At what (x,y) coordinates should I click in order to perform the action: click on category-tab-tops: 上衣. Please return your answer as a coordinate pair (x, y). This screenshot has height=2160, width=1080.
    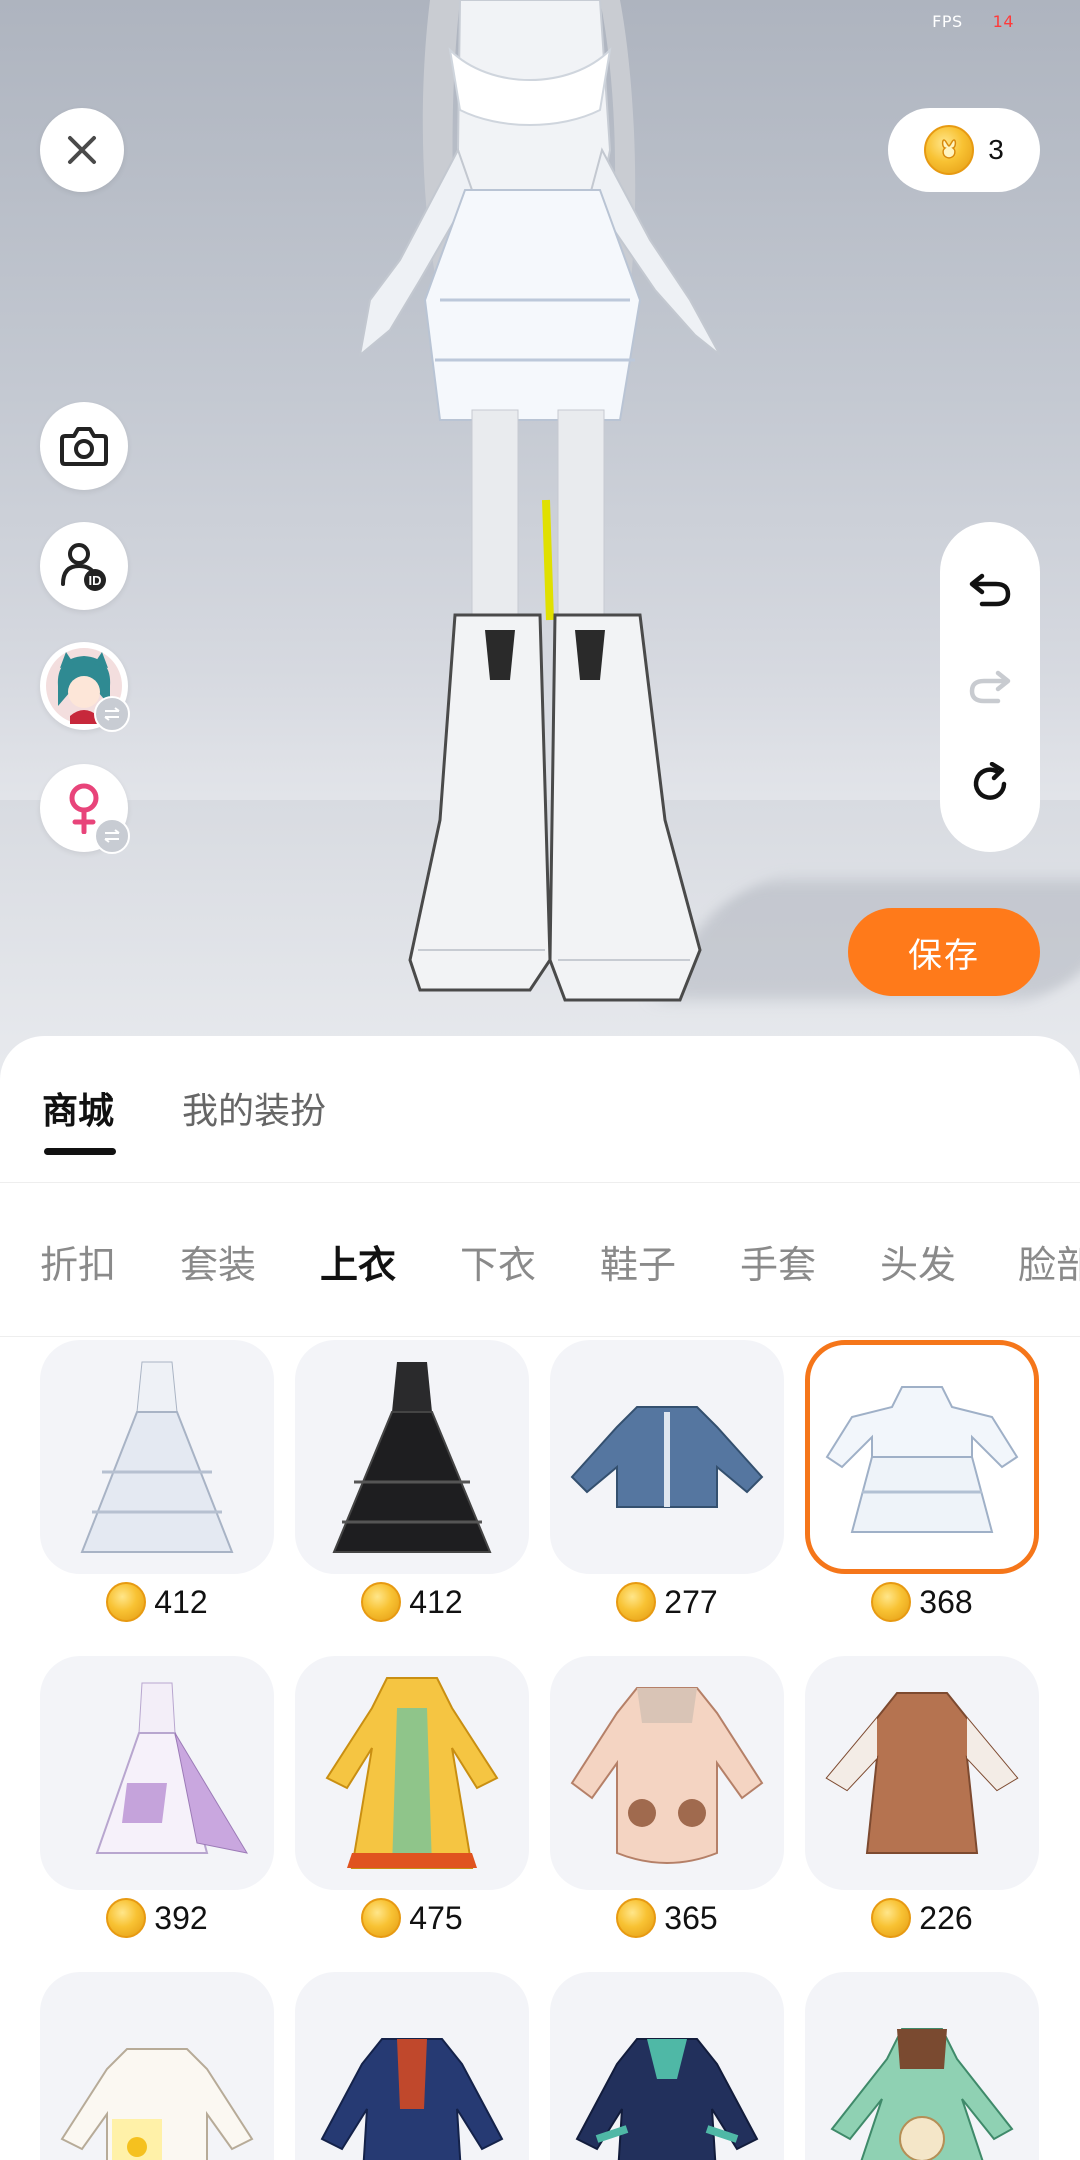
    Looking at the image, I should click on (358, 1261).